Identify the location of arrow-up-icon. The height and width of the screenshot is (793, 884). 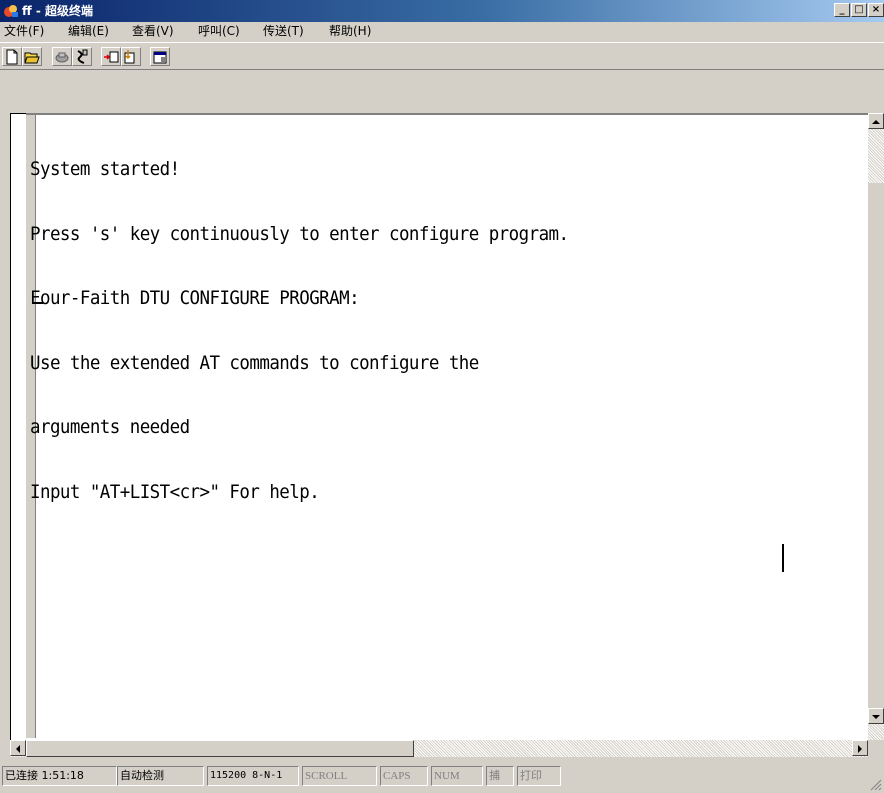
(876, 122).